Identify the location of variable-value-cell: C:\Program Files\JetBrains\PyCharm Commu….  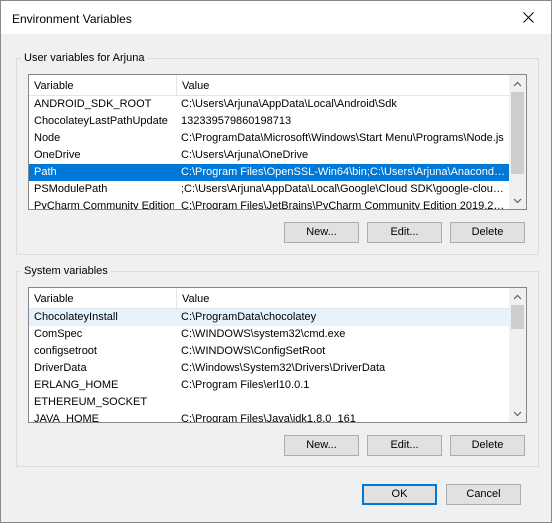
(344, 205).